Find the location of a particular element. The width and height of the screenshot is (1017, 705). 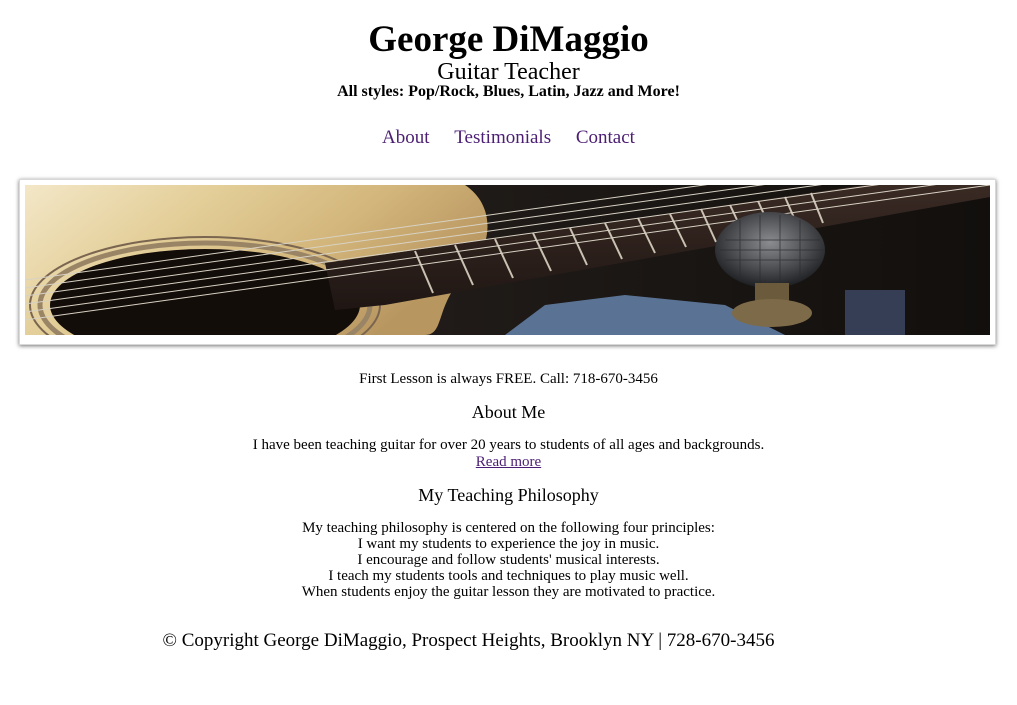

about-heading: About Me is located at coordinates (508, 412).